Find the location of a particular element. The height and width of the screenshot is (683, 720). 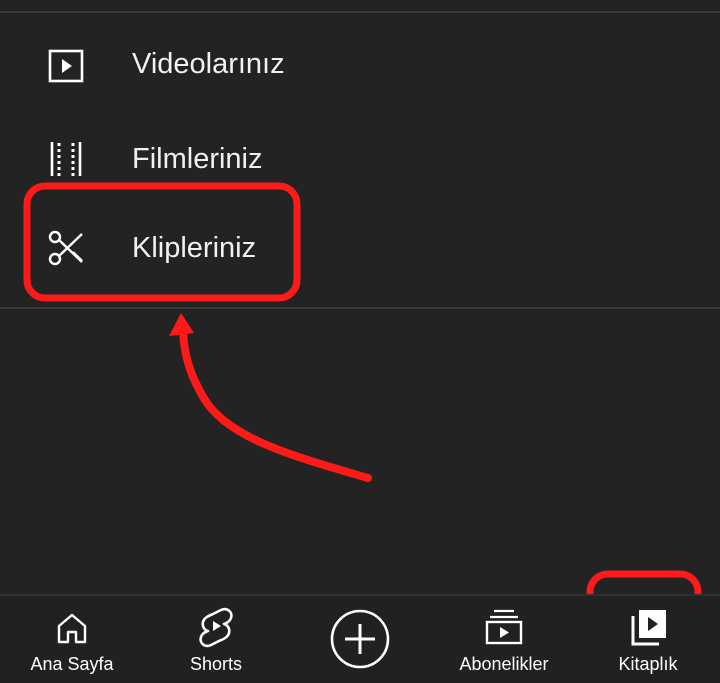

nav-library: Kitaplık is located at coordinates (648, 639).